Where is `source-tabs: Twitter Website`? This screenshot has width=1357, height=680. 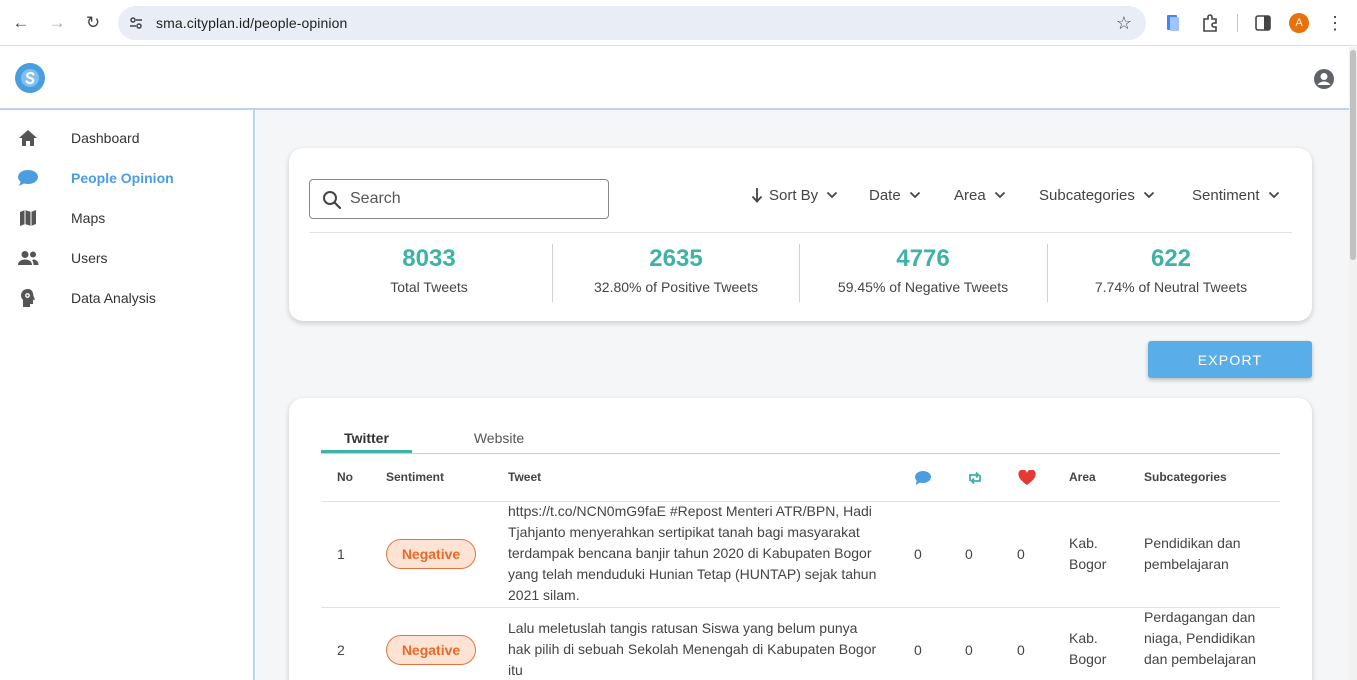
source-tabs: Twitter Website is located at coordinates (800, 442).